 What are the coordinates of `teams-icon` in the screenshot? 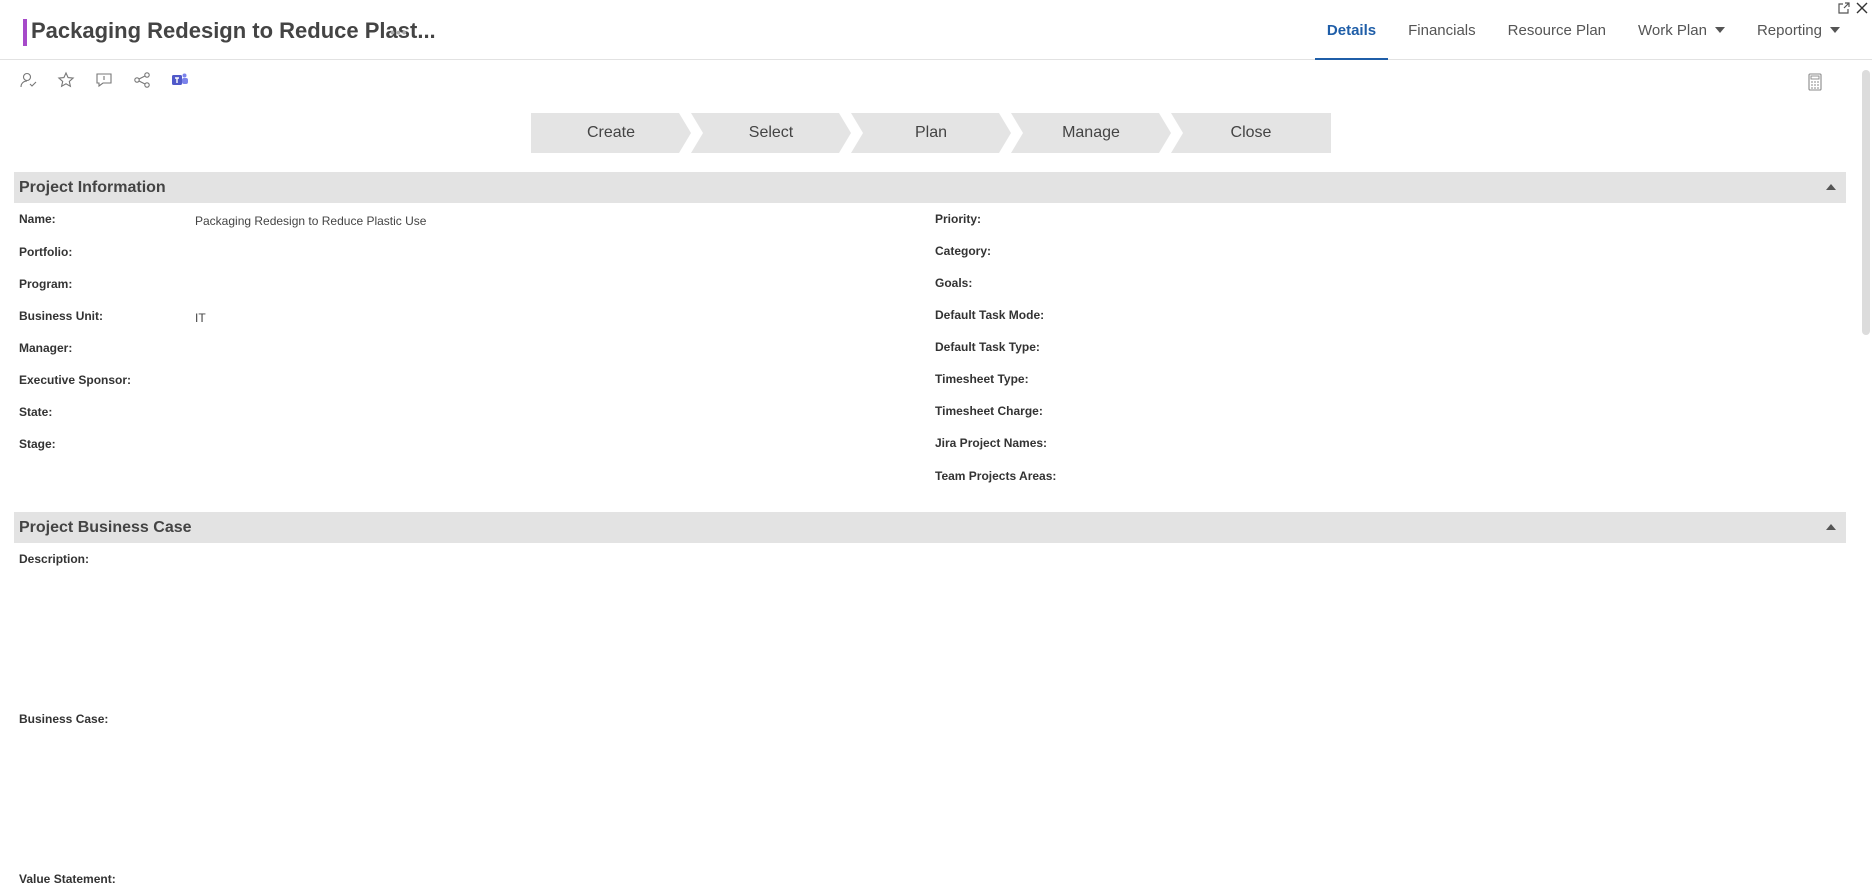 It's located at (180, 80).